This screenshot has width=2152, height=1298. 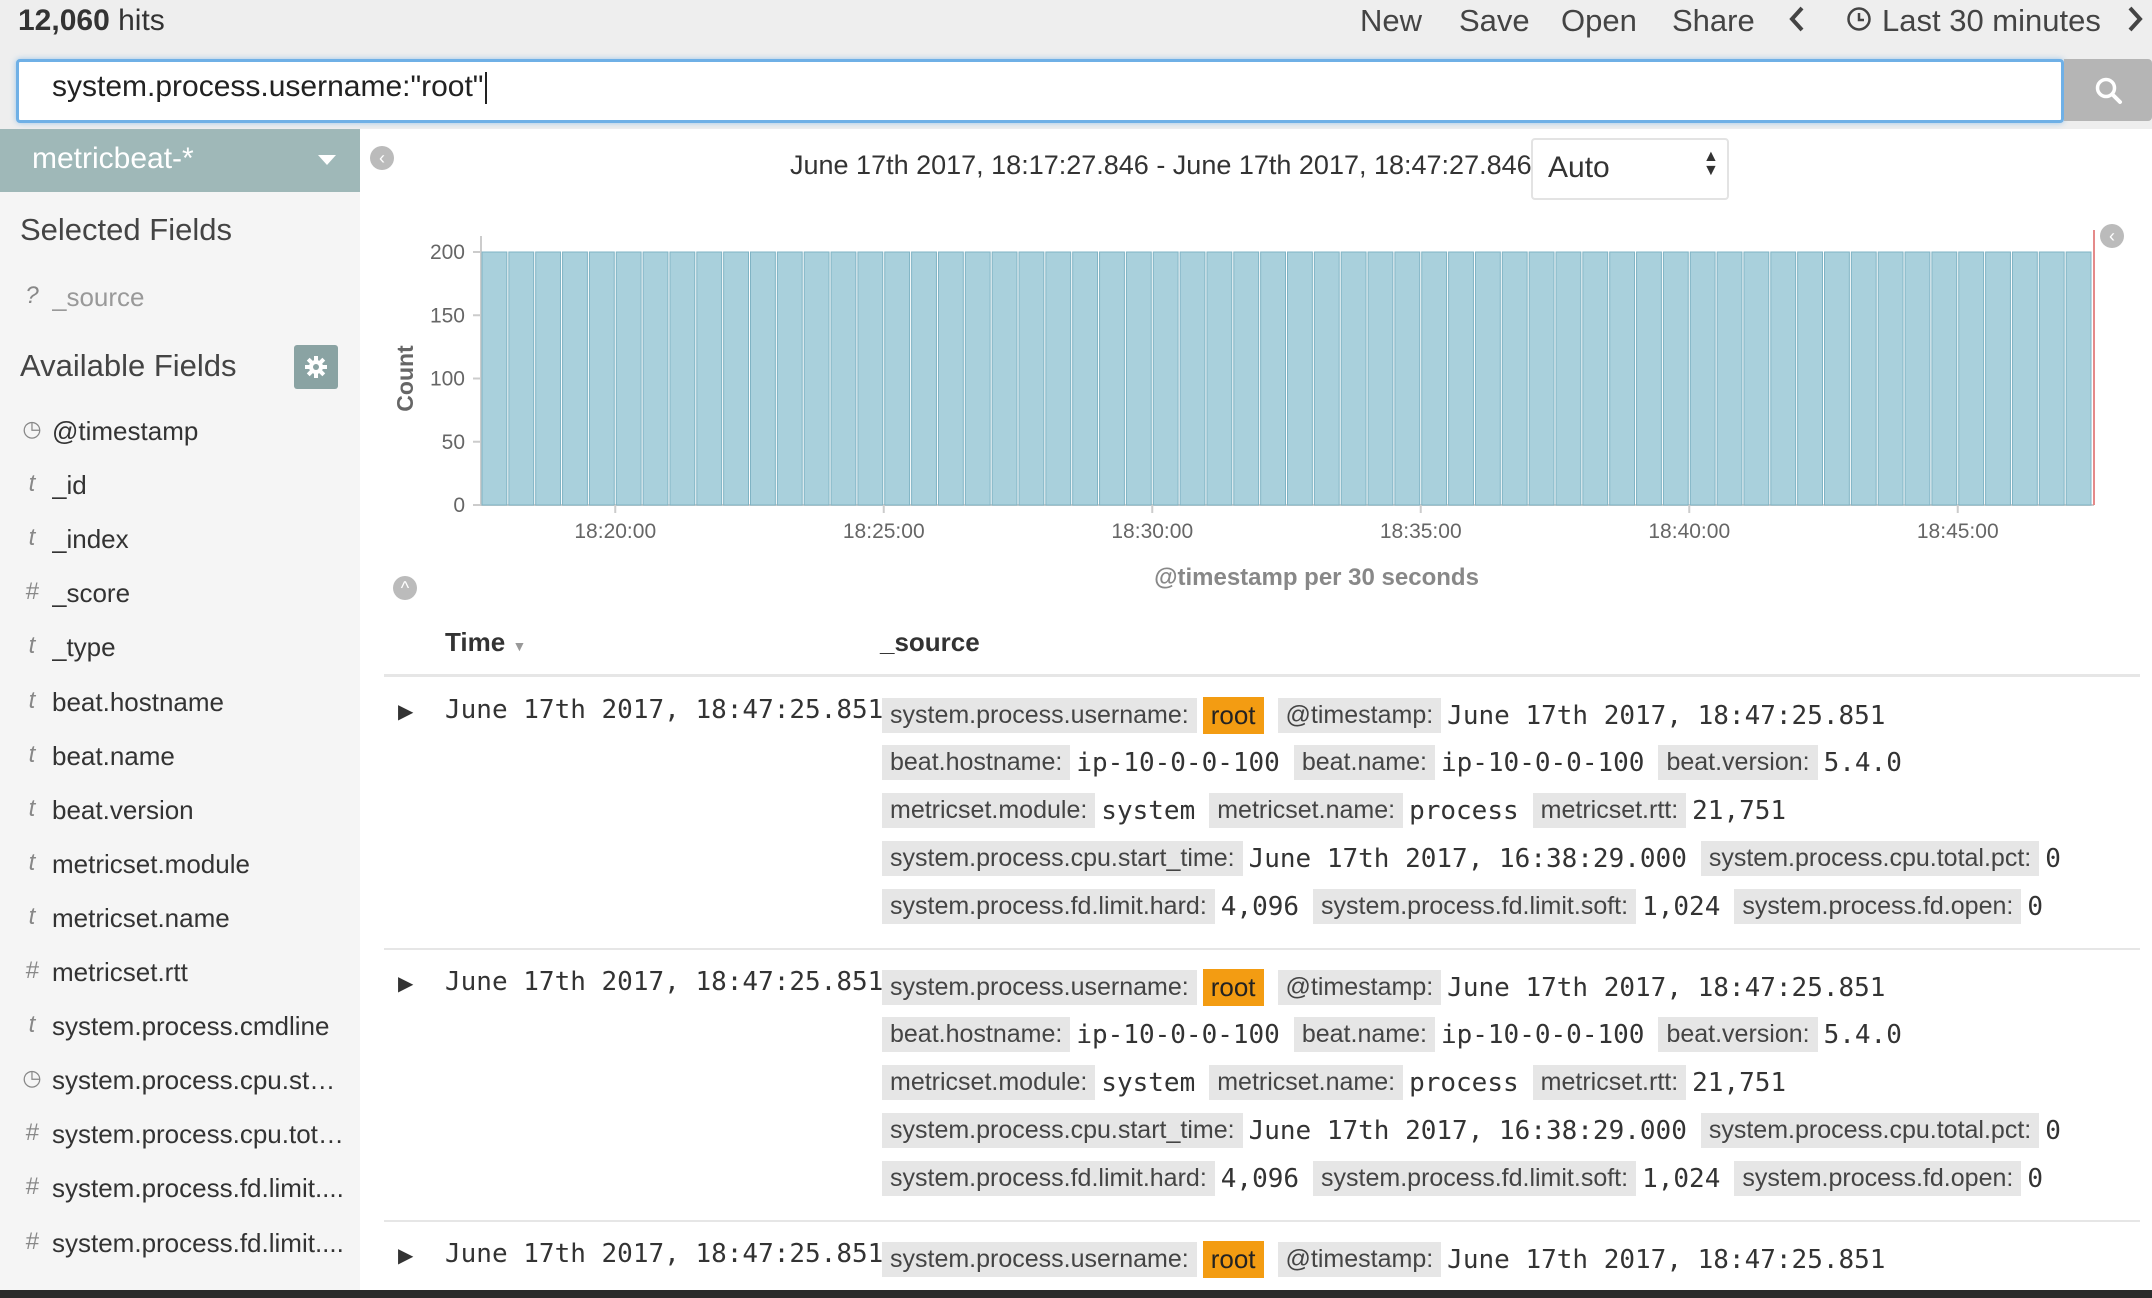 I want to click on source-field-key: metricset.name:, so click(x=1306, y=1082).